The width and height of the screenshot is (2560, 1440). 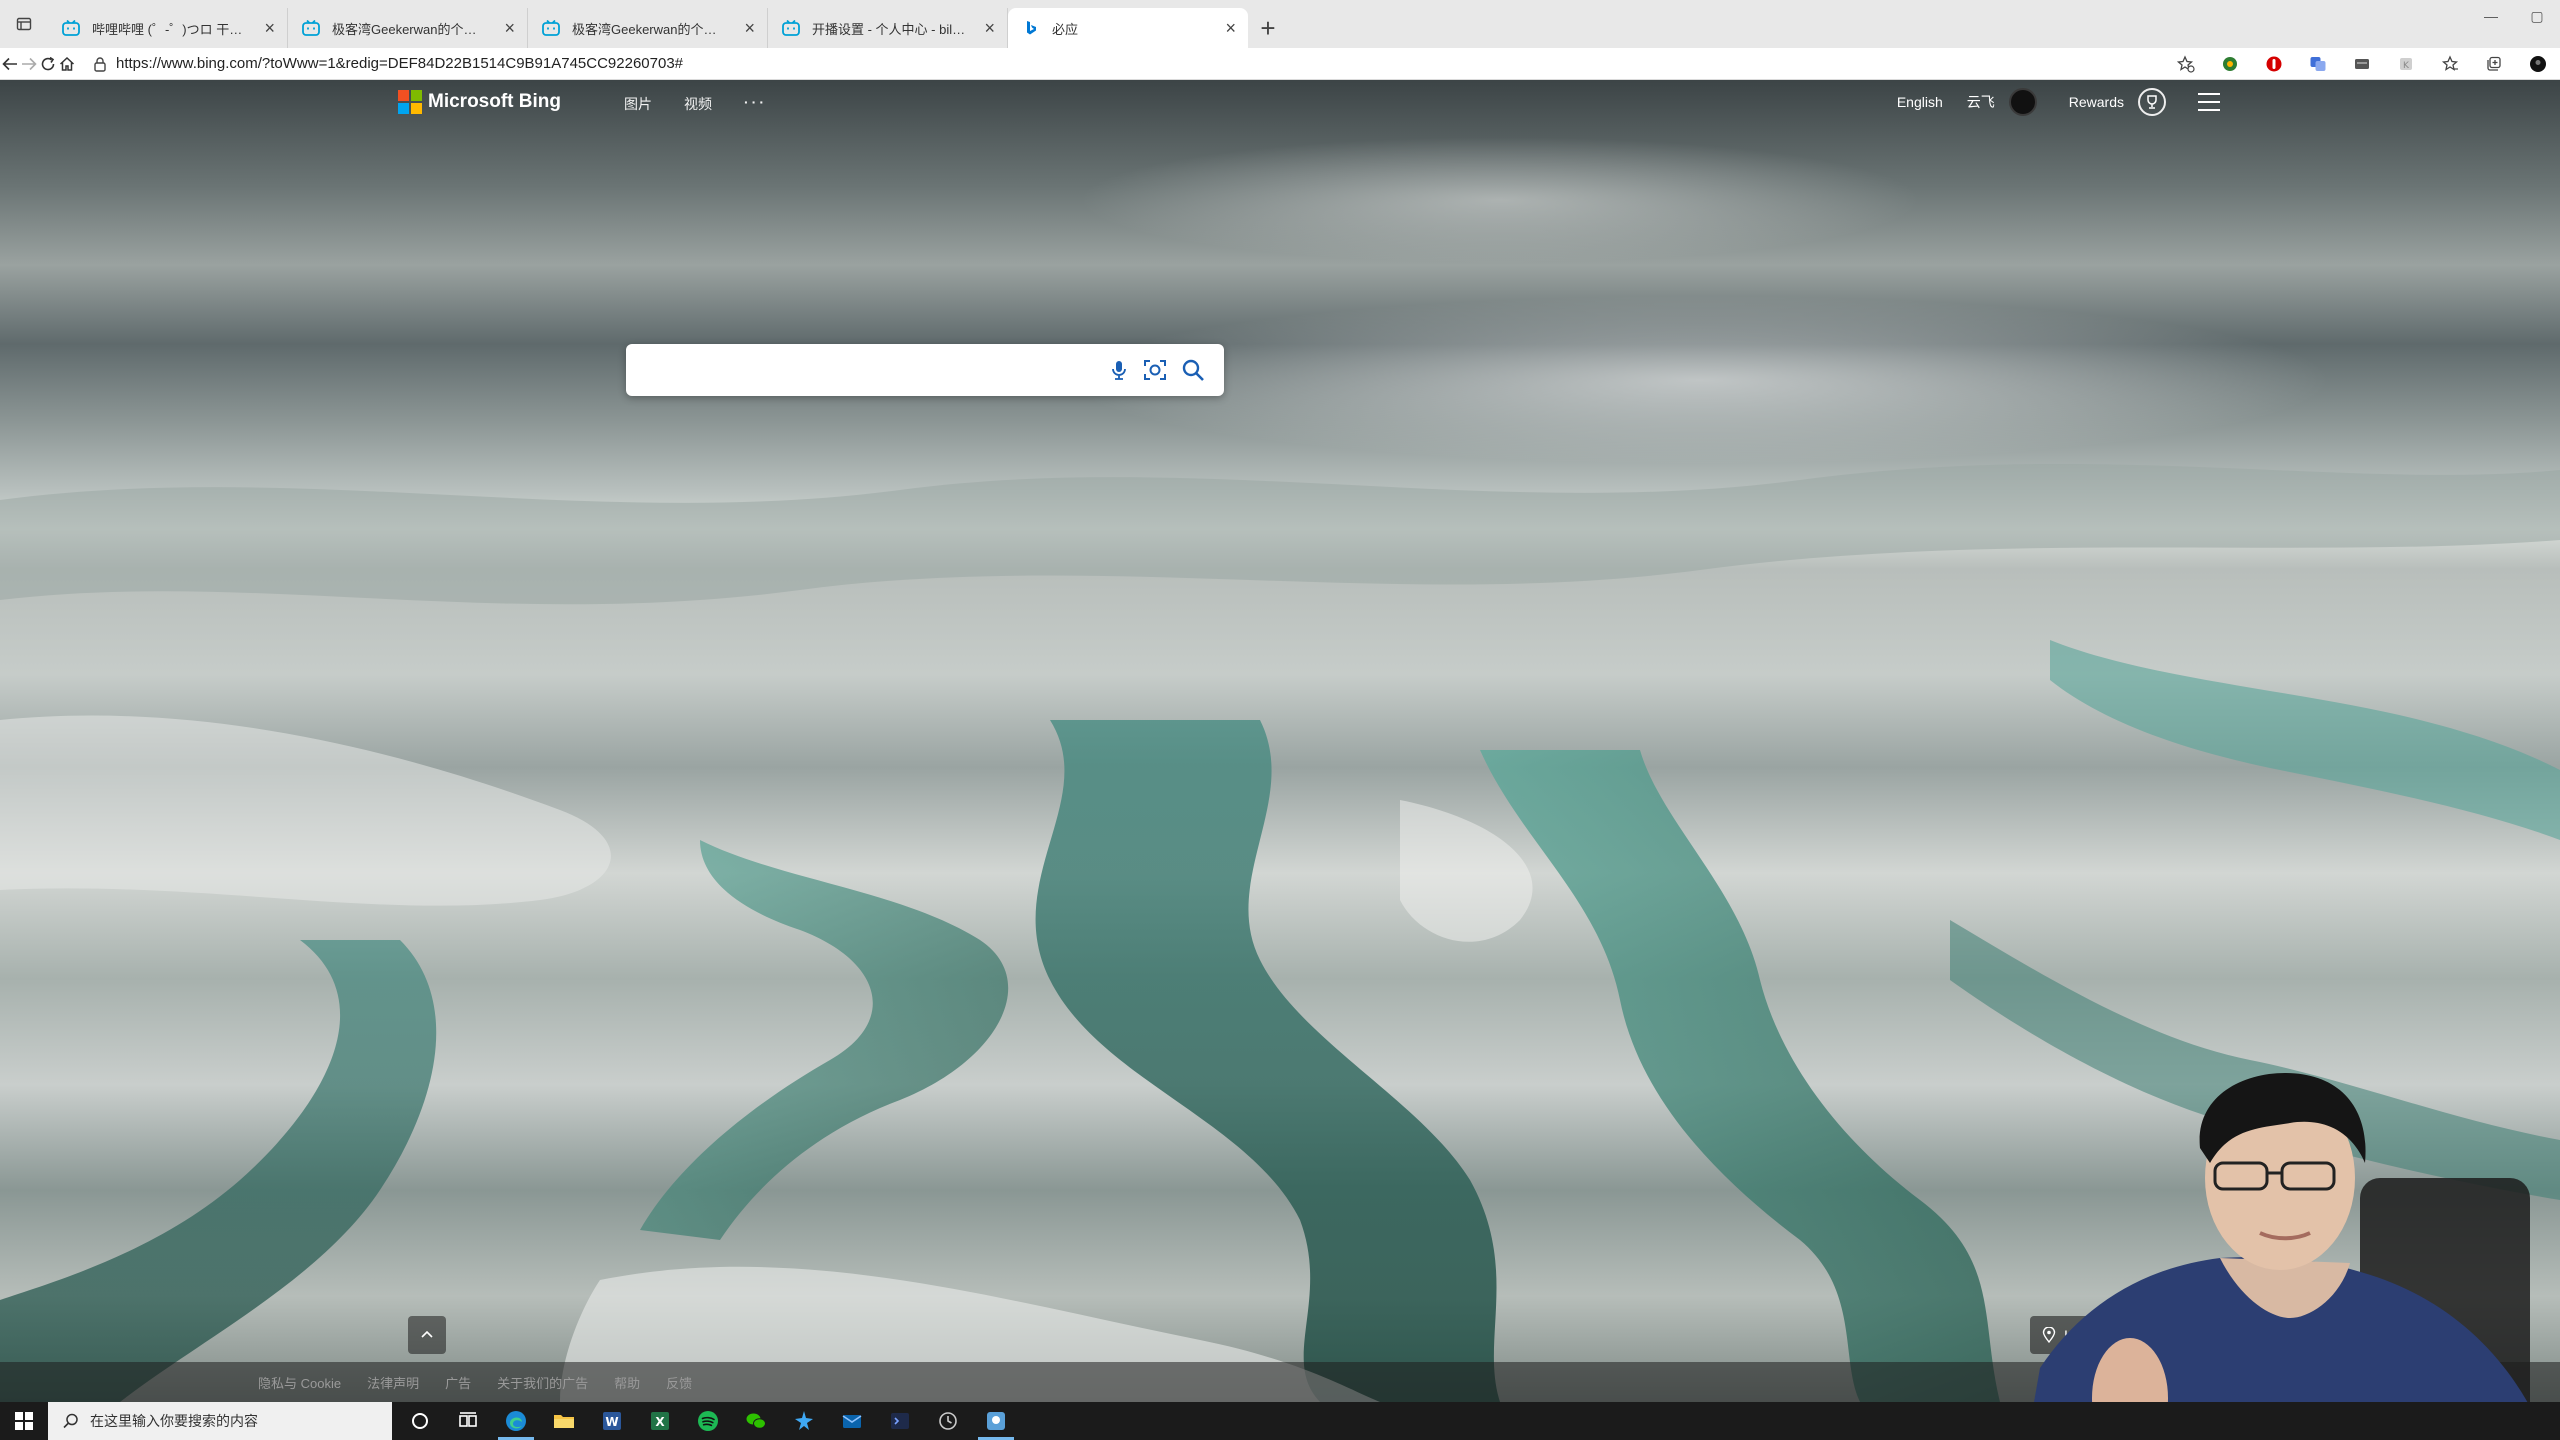 I want to click on taskbar-terminal, so click(x=900, y=1421).